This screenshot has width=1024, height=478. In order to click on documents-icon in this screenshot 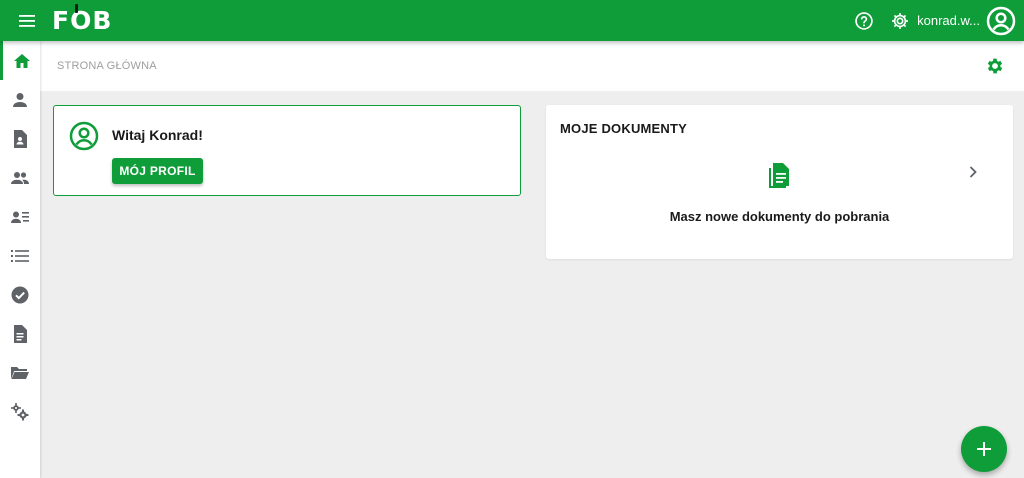, I will do `click(779, 176)`.